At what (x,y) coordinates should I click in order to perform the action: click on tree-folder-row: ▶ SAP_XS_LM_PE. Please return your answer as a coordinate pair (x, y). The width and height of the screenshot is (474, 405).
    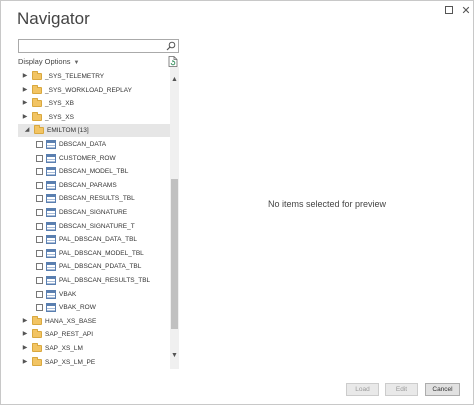
    Looking at the image, I should click on (94, 362).